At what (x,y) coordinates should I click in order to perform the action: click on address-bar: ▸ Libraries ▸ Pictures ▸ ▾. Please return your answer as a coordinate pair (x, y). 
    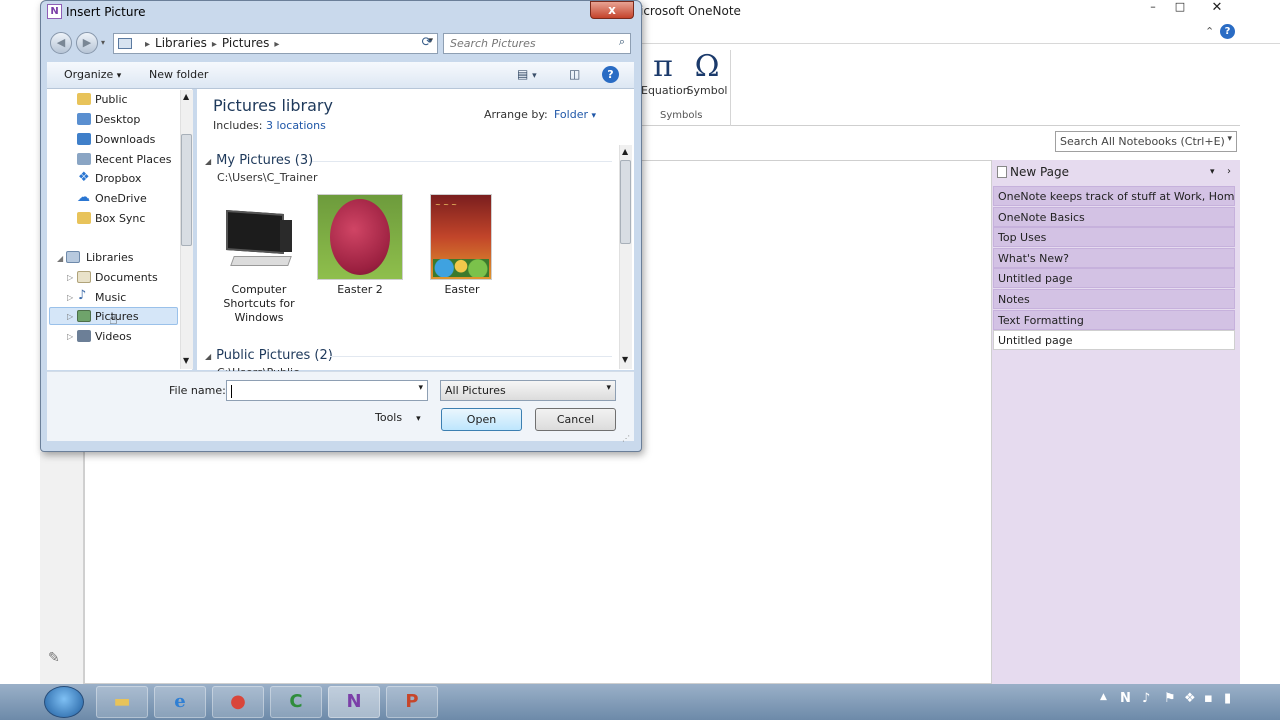
    Looking at the image, I should click on (275, 43).